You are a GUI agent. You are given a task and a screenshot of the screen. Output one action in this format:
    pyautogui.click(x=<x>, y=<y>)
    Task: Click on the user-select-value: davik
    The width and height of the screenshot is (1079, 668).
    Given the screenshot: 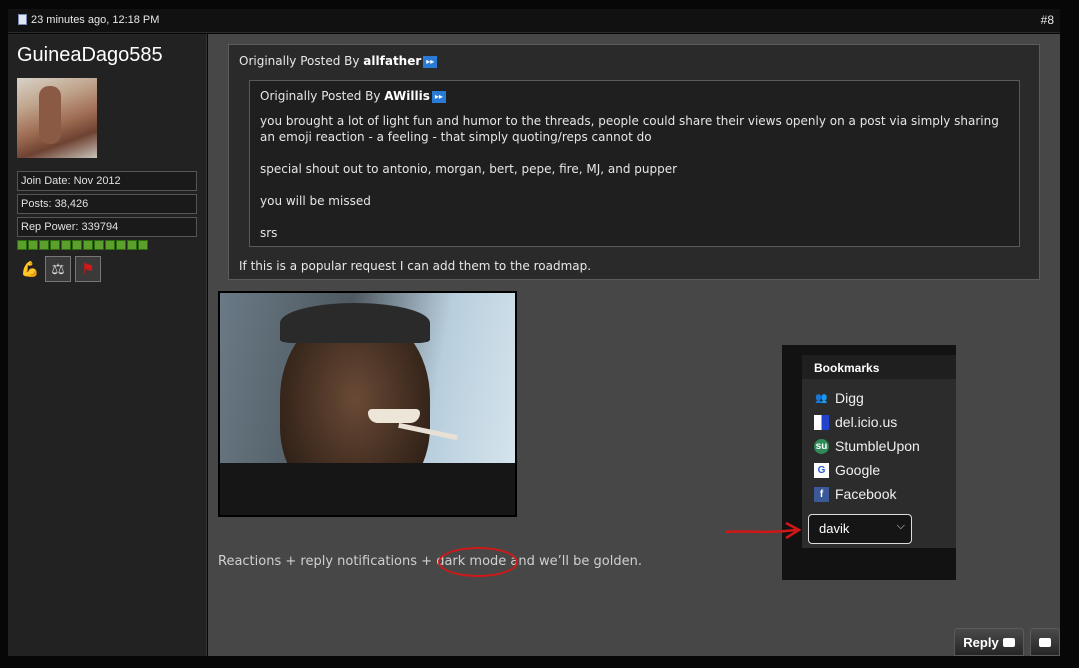 What is the action you would take?
    pyautogui.click(x=834, y=528)
    